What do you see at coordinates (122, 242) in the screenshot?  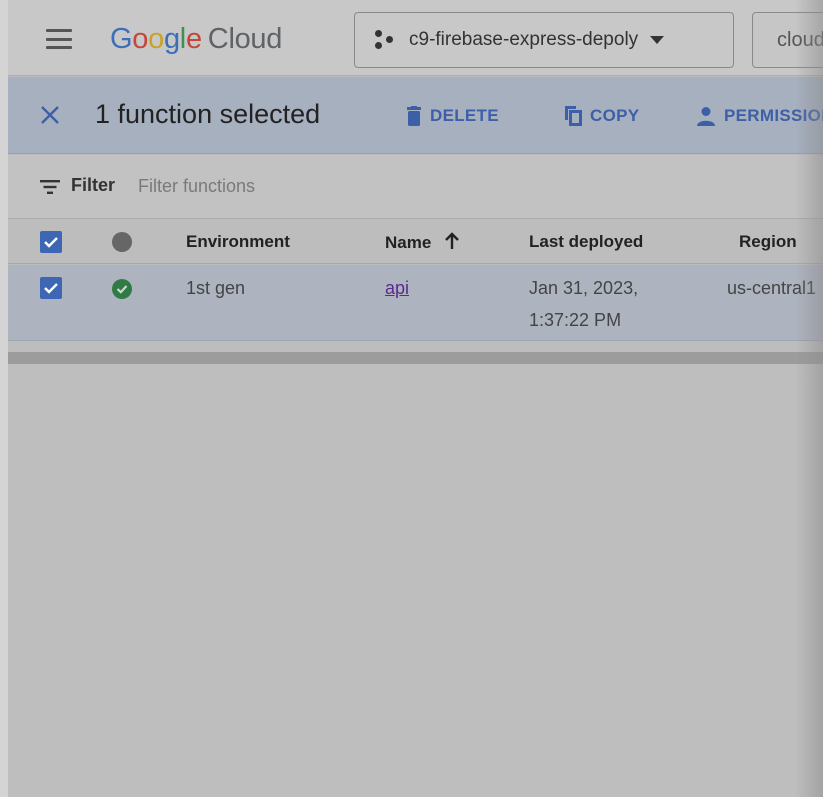 I see `status-column-icon` at bounding box center [122, 242].